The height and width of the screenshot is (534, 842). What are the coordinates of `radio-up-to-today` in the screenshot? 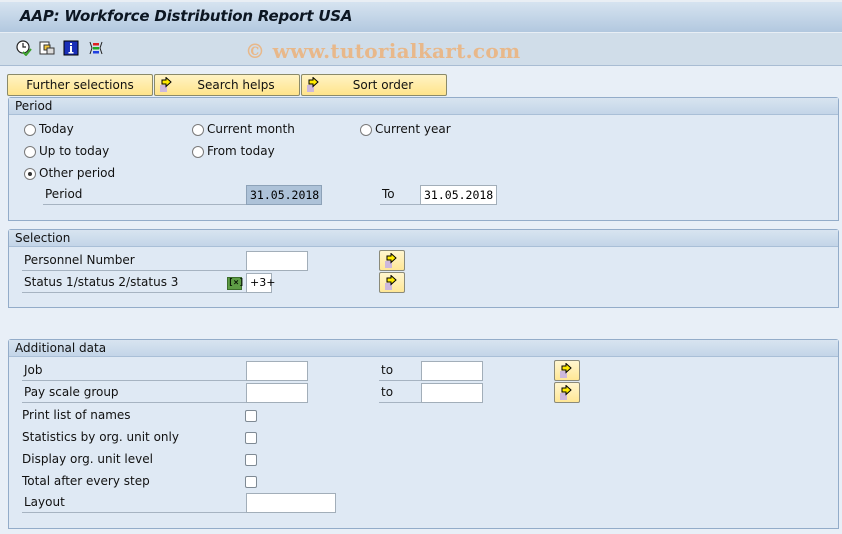 It's located at (30, 152).